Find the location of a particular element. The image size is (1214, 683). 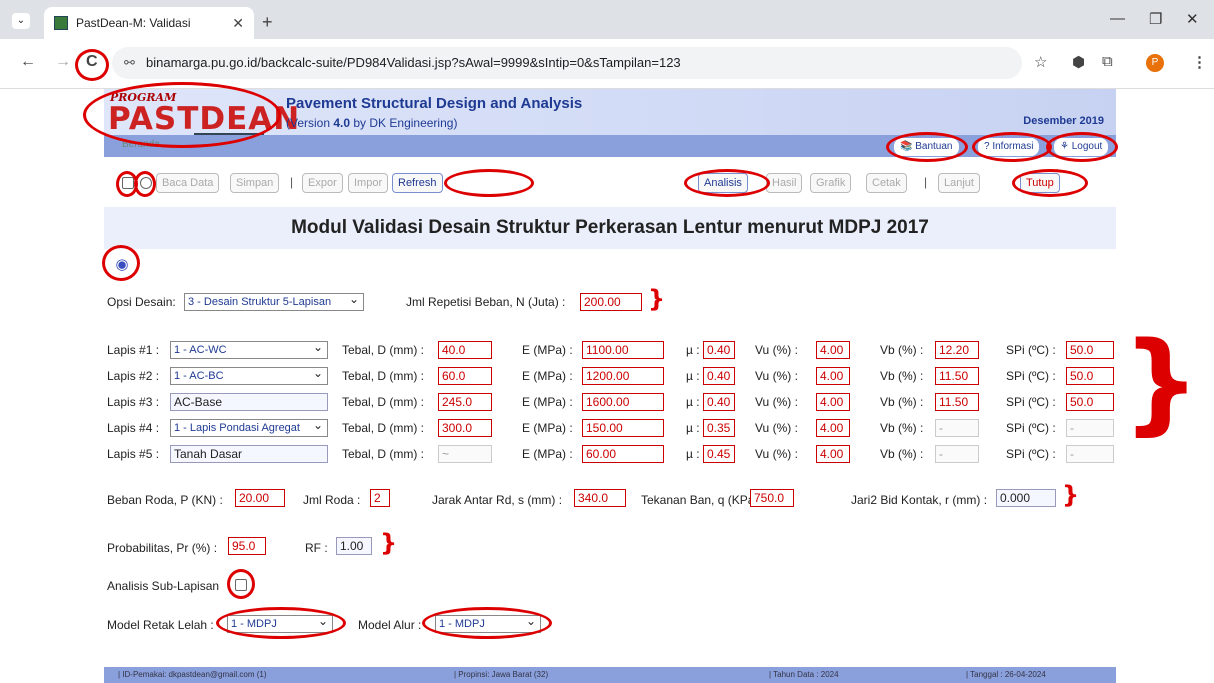

extension-shield-icon: ⬢ is located at coordinates (1078, 62).